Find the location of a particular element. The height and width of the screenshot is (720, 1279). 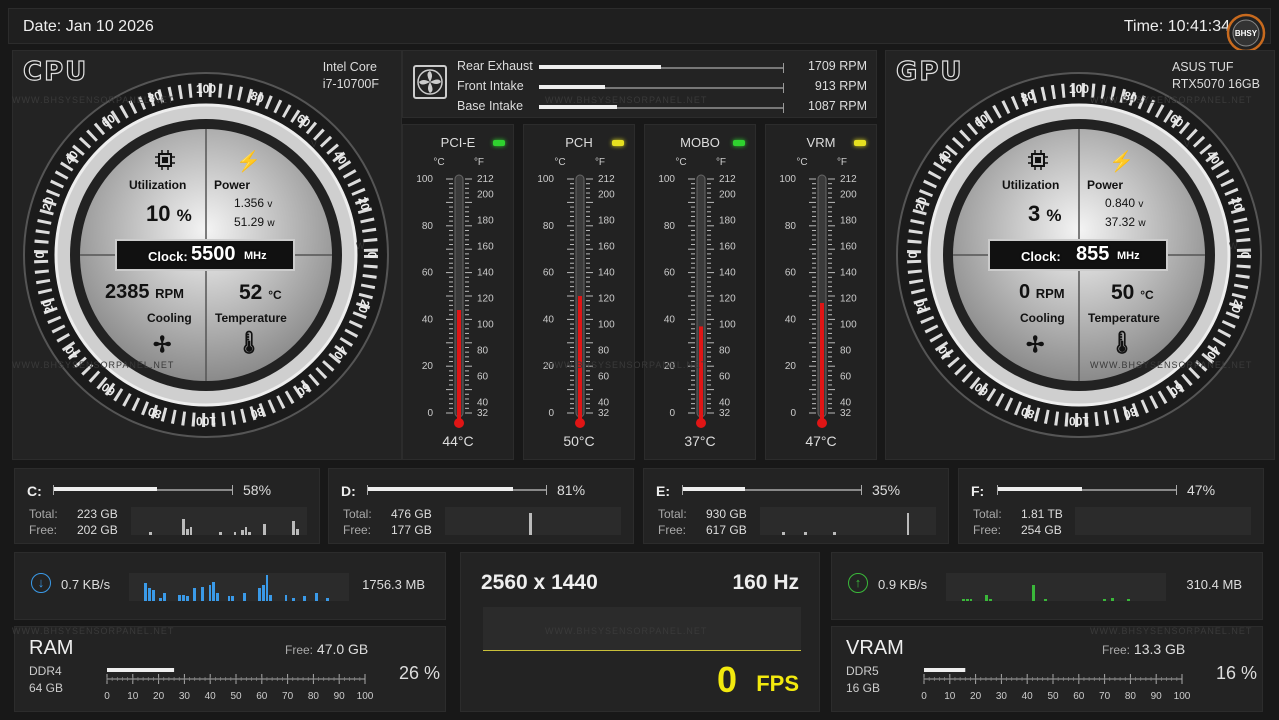

usage-fill is located at coordinates (945, 670).